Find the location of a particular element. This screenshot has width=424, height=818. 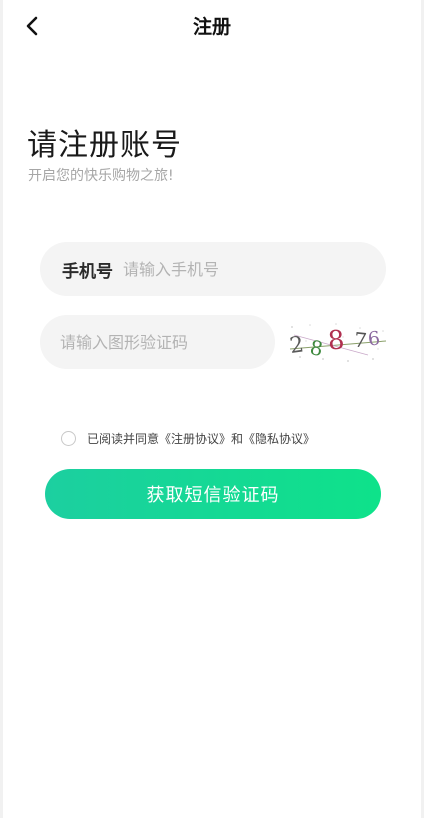

captcha-input is located at coordinates (167, 342).